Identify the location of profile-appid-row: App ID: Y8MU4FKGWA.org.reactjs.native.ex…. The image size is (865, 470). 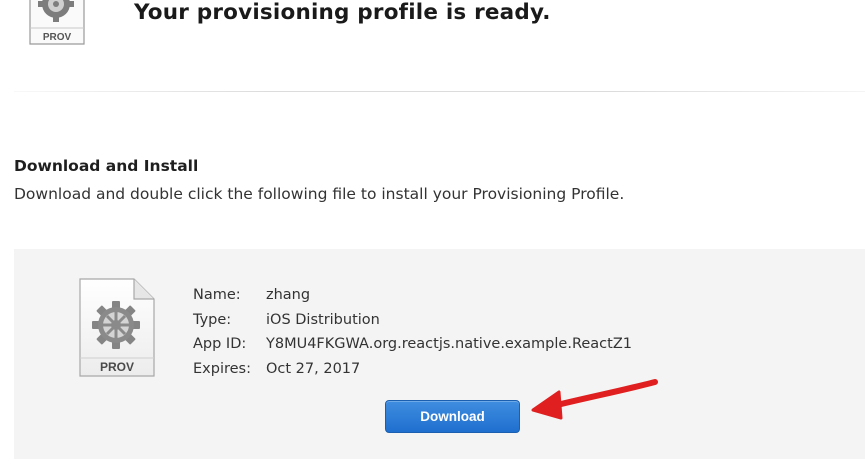
(412, 344).